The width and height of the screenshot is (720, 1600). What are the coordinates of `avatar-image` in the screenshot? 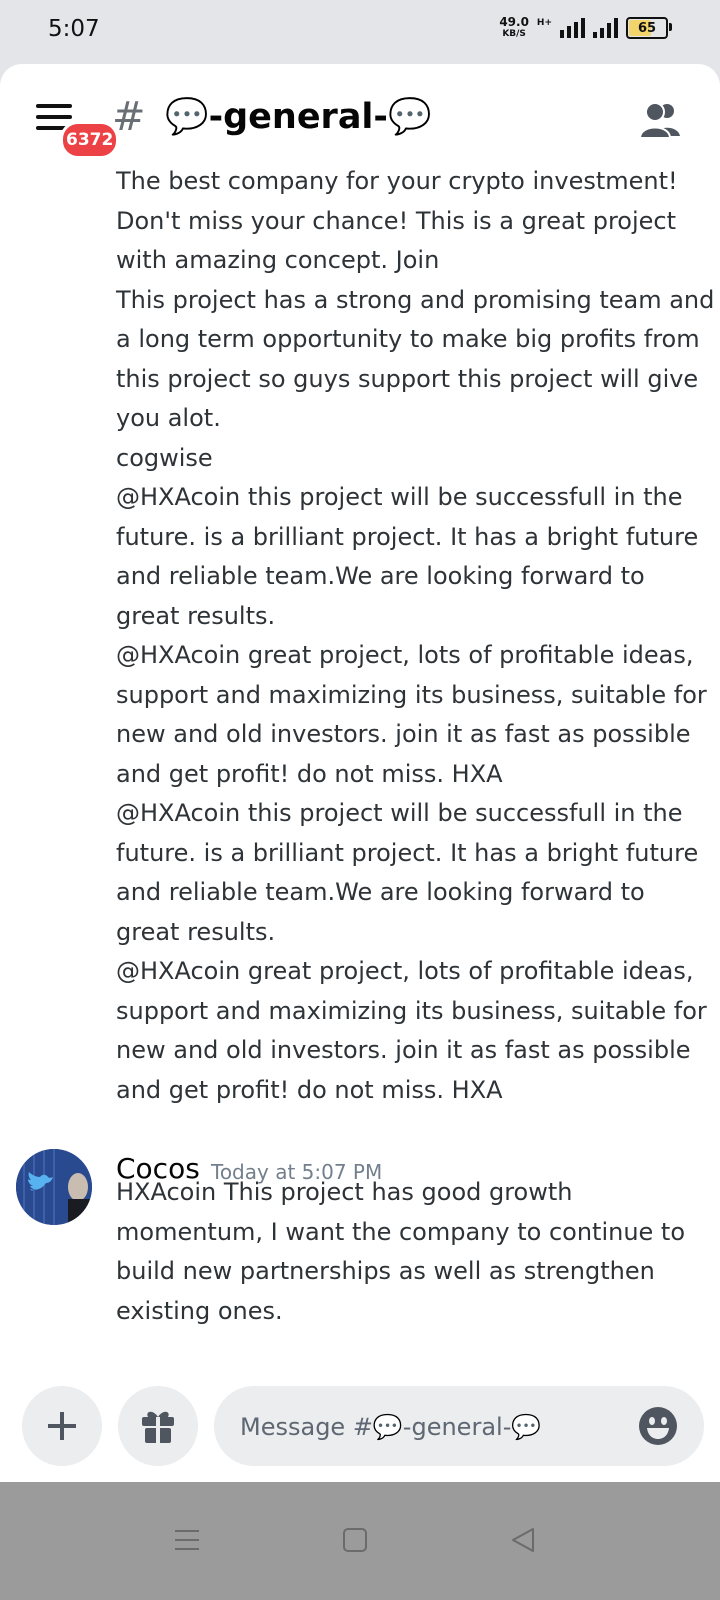 It's located at (54, 1187).